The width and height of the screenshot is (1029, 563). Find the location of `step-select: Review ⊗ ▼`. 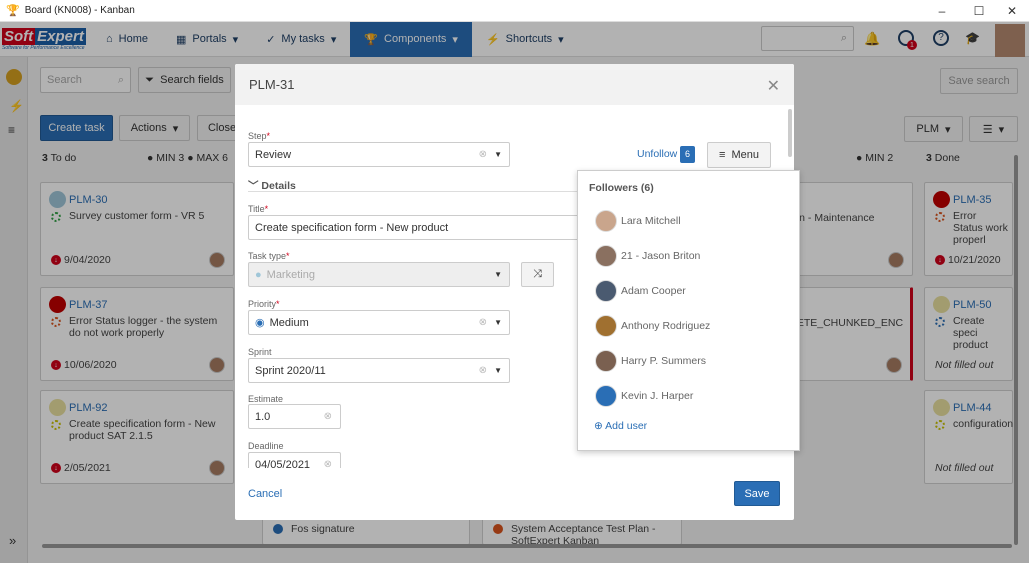

step-select: Review ⊗ ▼ is located at coordinates (379, 154).